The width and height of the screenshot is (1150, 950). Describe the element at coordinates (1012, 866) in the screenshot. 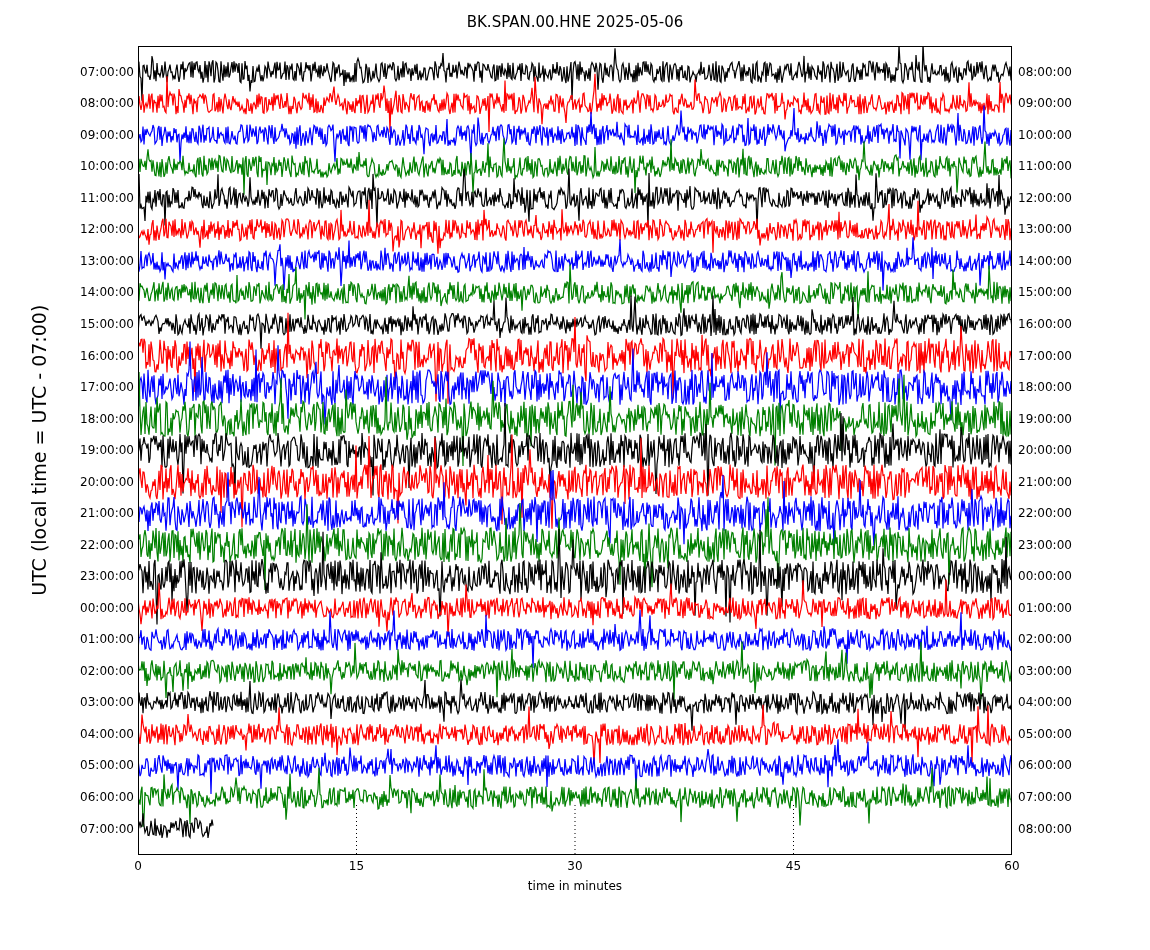

I see `x-tick-label: 60` at that location.